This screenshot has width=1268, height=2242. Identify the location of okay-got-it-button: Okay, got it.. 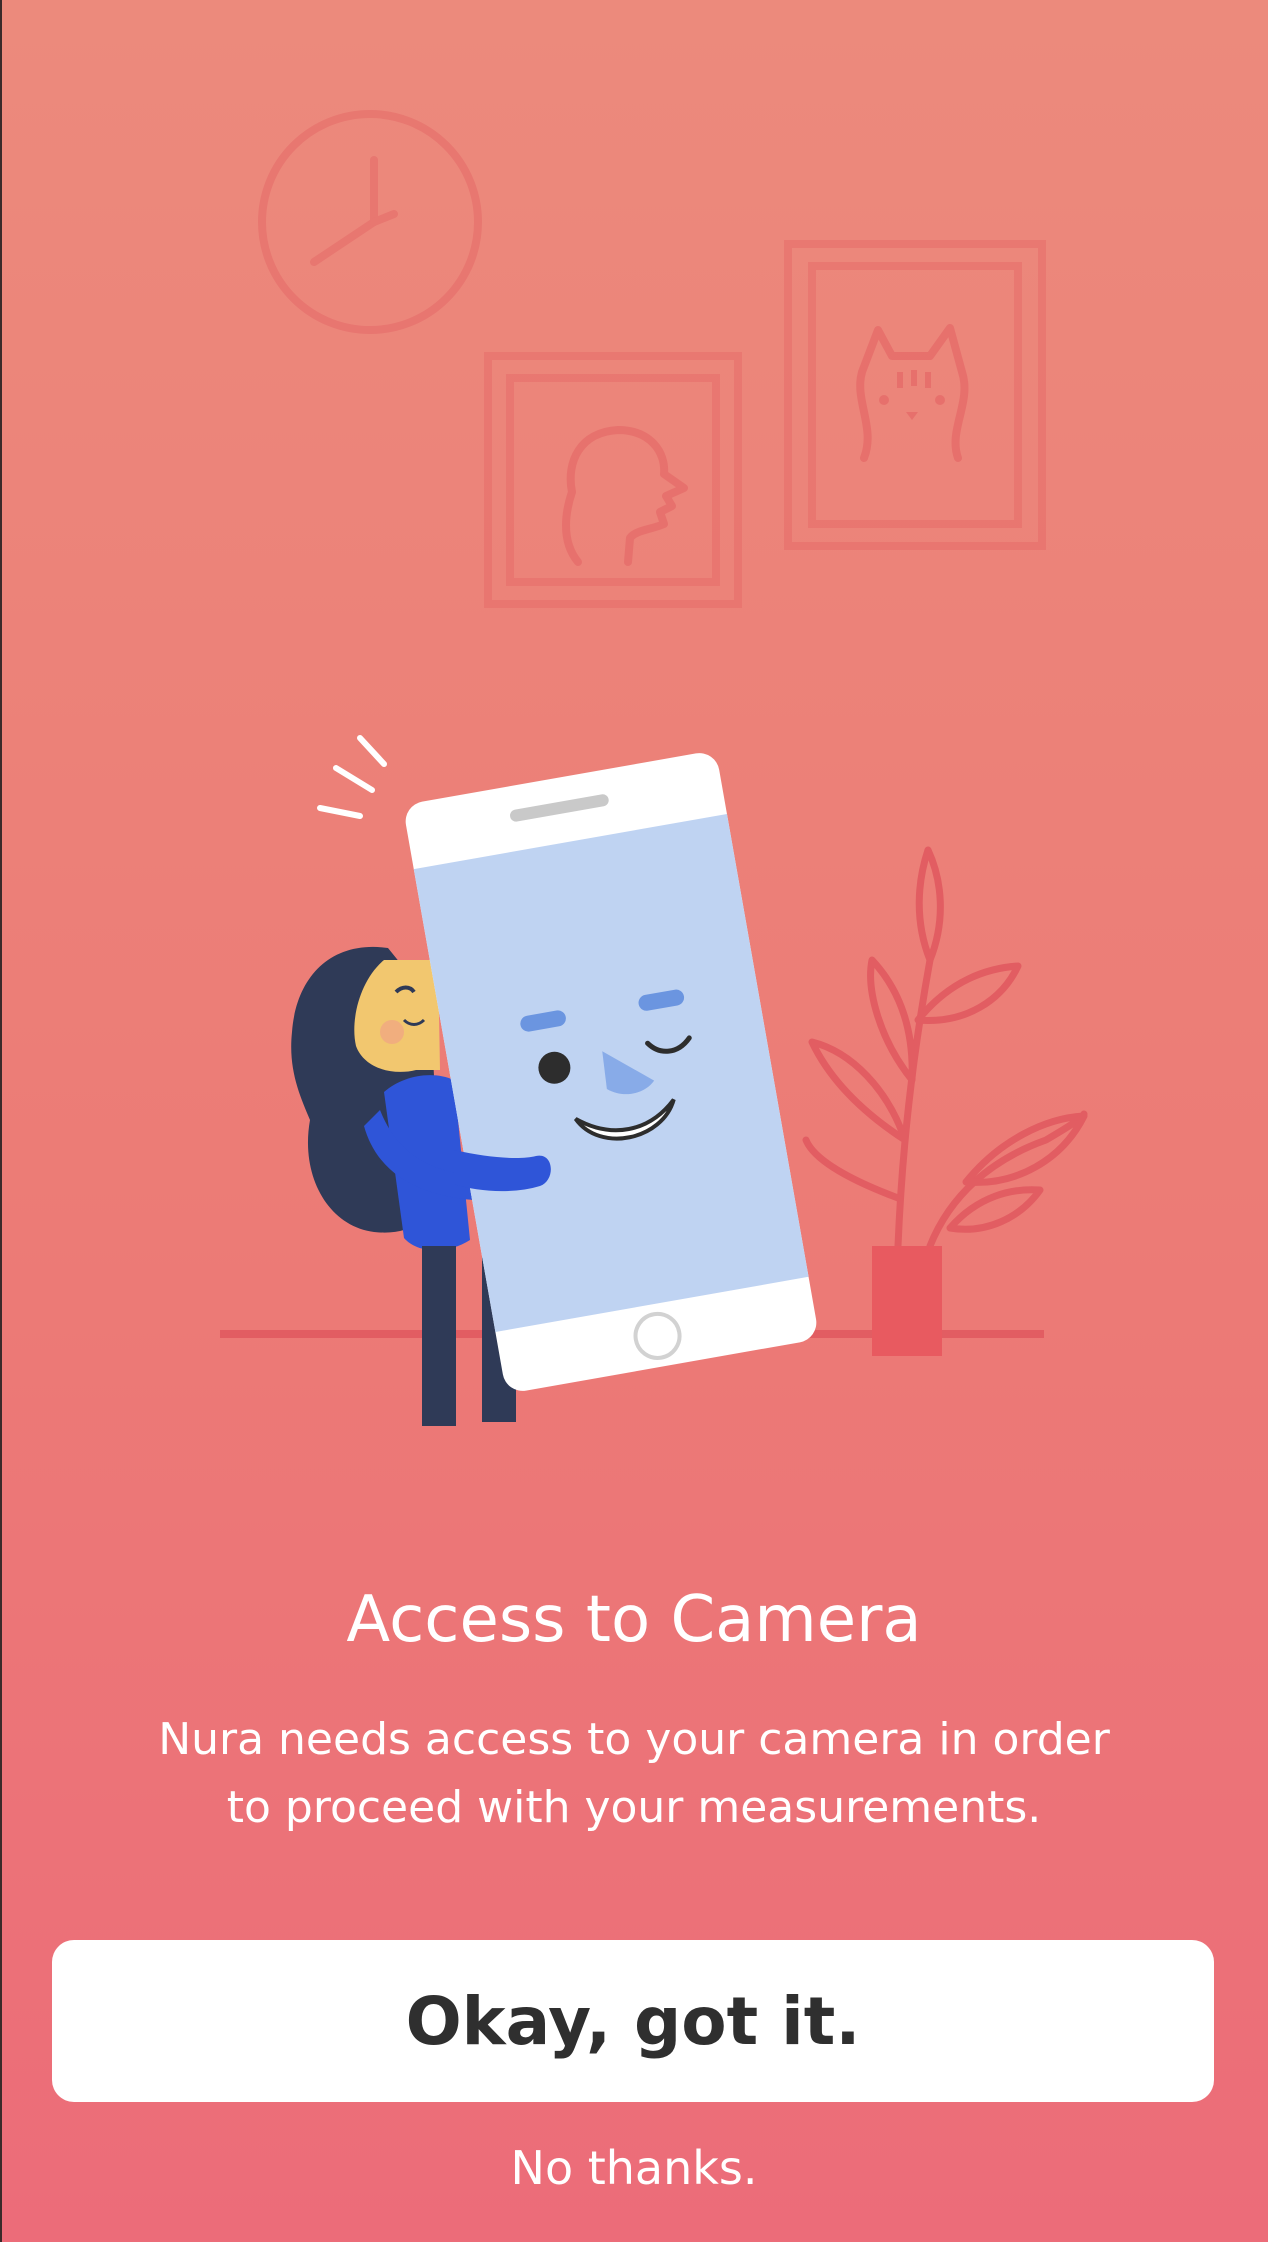
(633, 2021).